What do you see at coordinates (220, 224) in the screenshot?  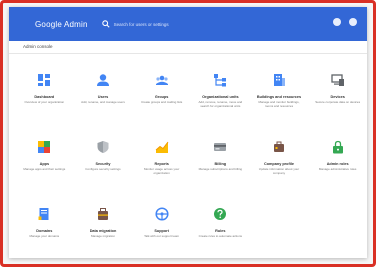 I see `tile-rules: Rules Create rules to automate actions` at bounding box center [220, 224].